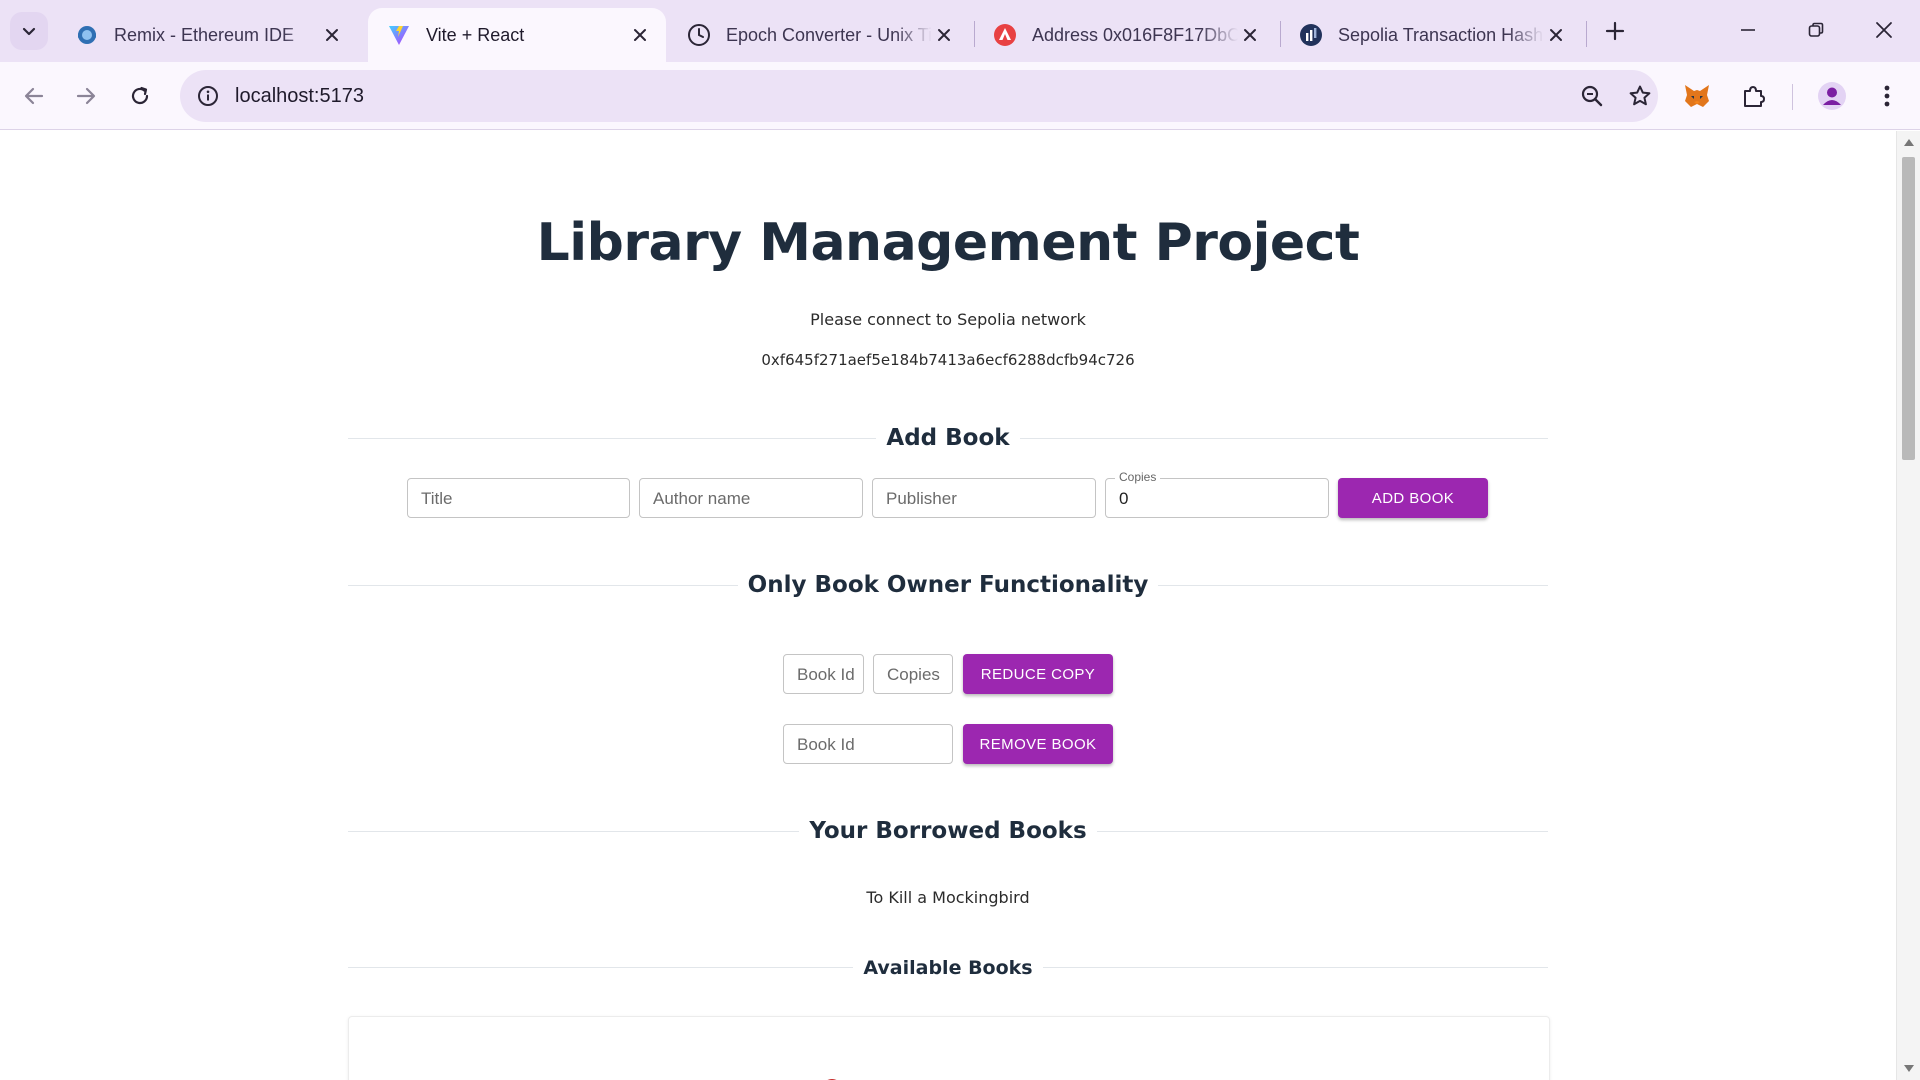  I want to click on site-info-icon, so click(208, 96).